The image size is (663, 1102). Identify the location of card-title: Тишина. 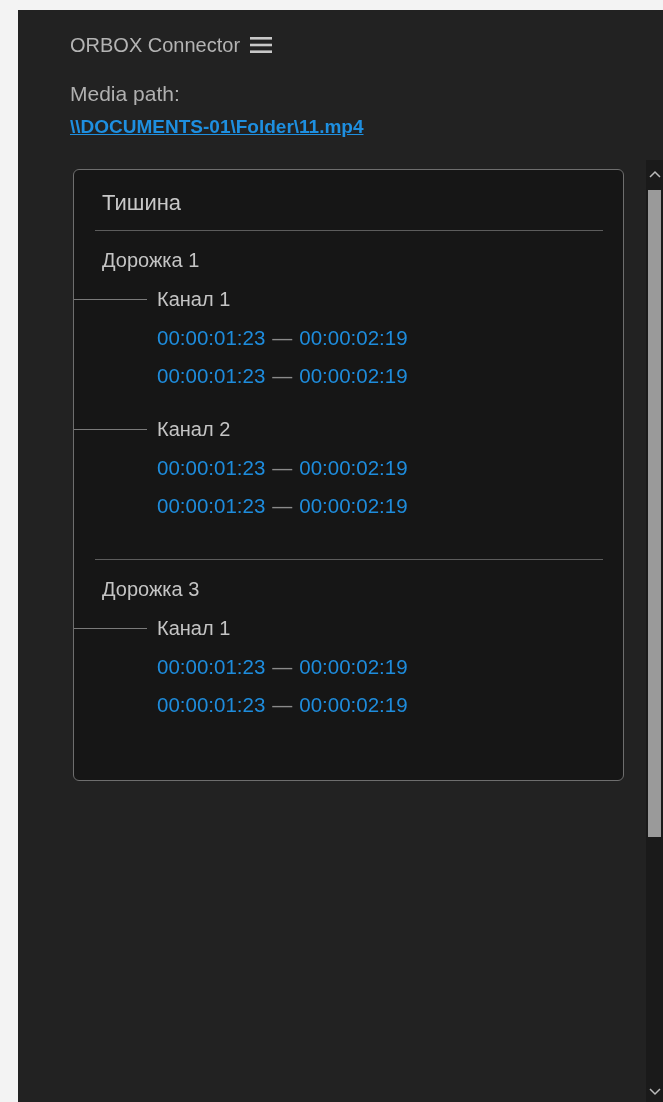
(142, 203).